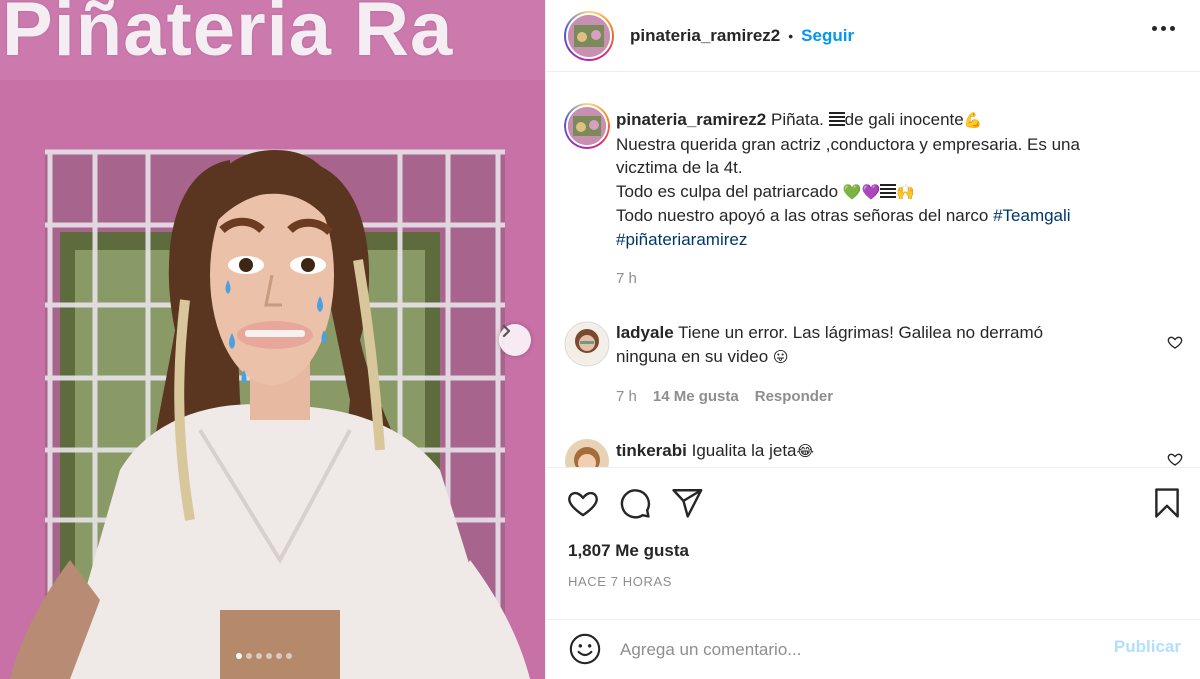 The height and width of the screenshot is (679, 1200). Describe the element at coordinates (620, 581) in the screenshot. I see `post-timestamp: HACE 7 HORAS` at that location.